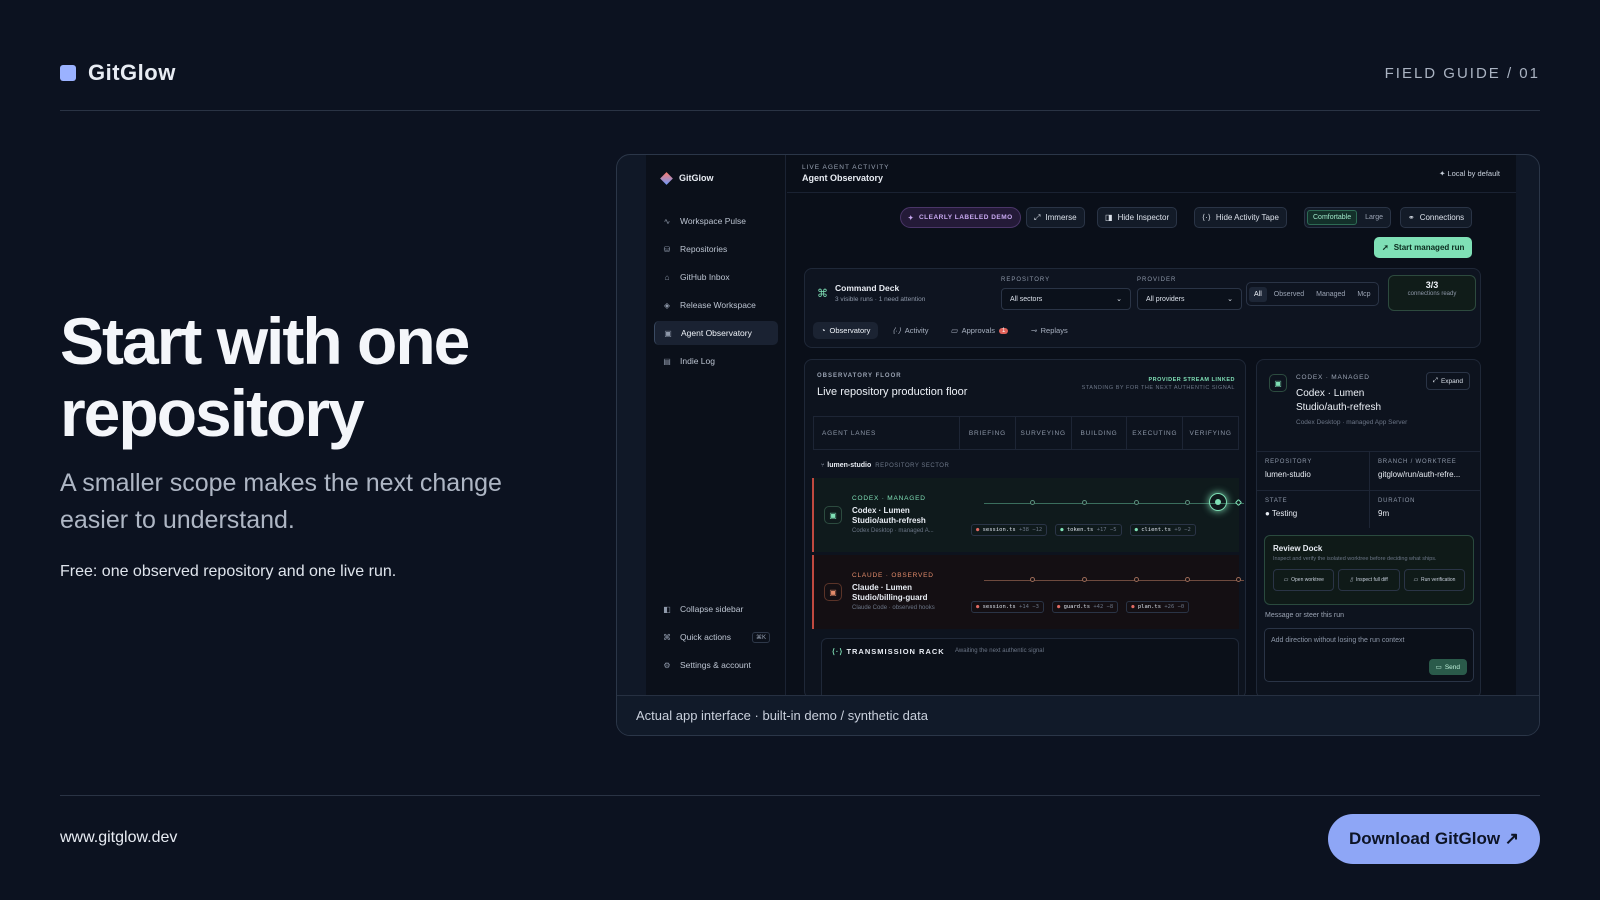 The height and width of the screenshot is (900, 1600). I want to click on gear-icon: ⚙, so click(667, 665).